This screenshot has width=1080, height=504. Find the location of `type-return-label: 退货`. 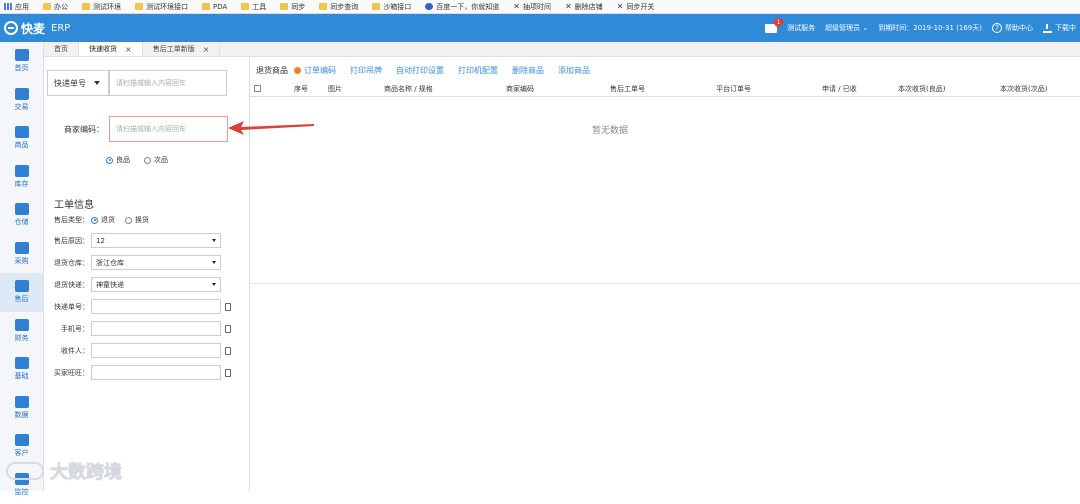

type-return-label: 退货 is located at coordinates (108, 220).